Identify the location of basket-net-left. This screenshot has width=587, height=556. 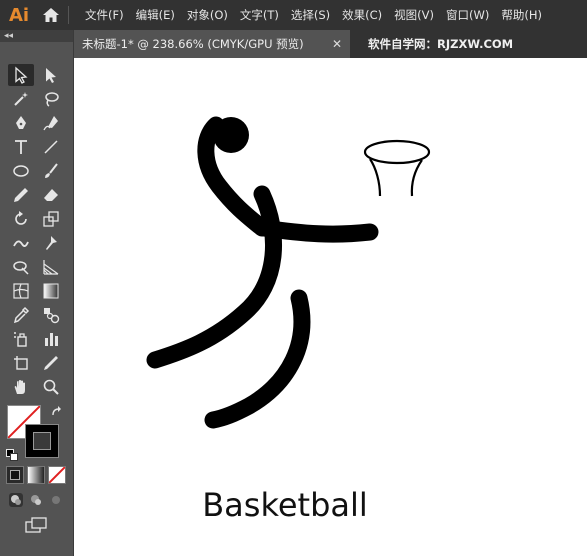
(375, 177).